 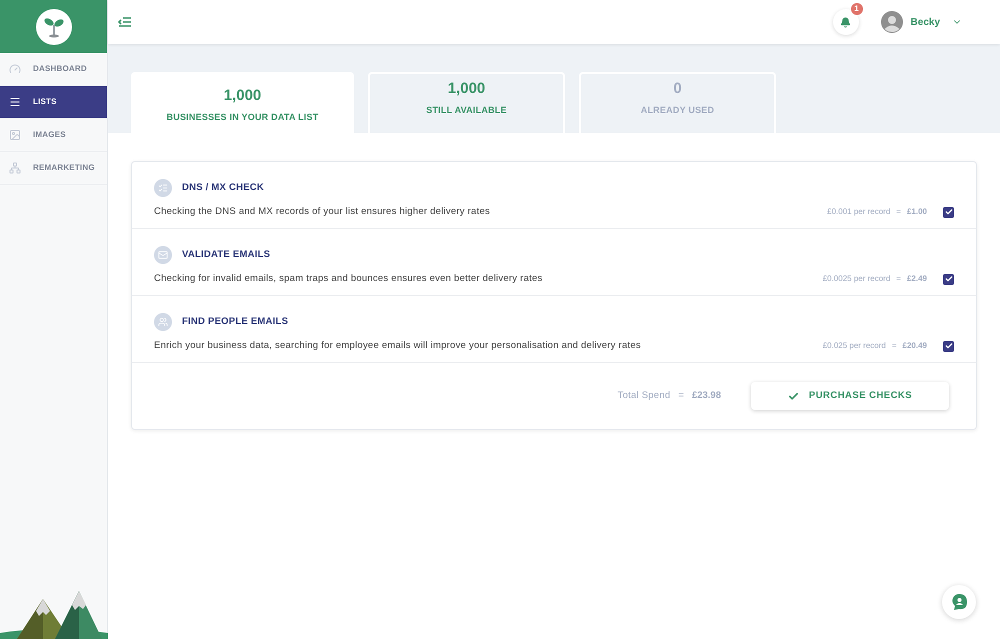 What do you see at coordinates (856, 9) in the screenshot?
I see `notification-count: 1` at bounding box center [856, 9].